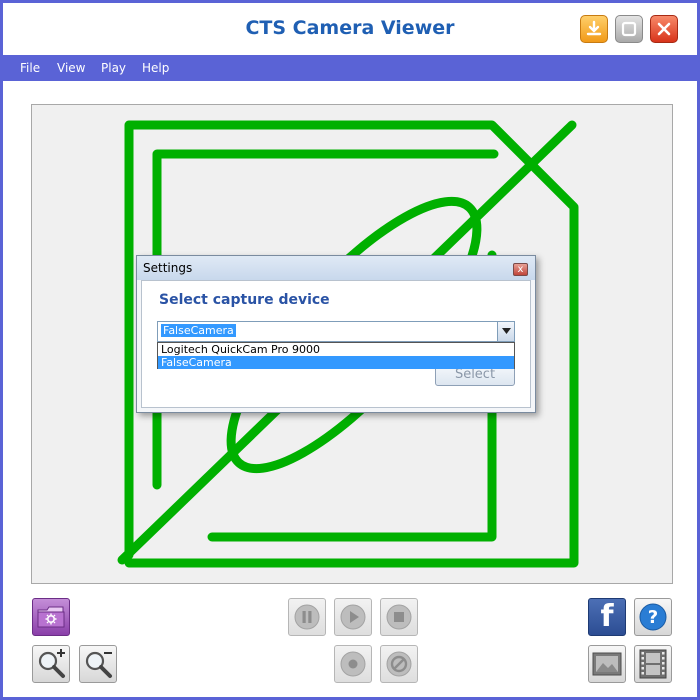 Image resolution: width=700 pixels, height=700 pixels. Describe the element at coordinates (71, 68) in the screenshot. I see `menu-view: View` at that location.